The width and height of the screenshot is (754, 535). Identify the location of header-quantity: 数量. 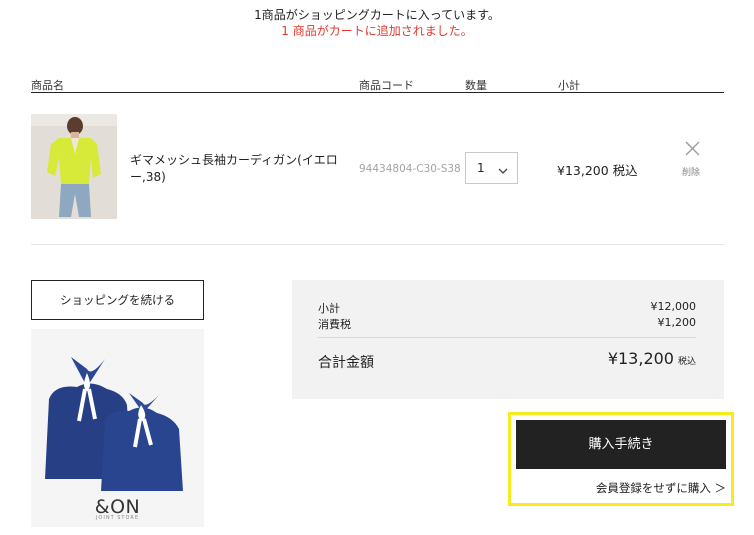
(476, 85).